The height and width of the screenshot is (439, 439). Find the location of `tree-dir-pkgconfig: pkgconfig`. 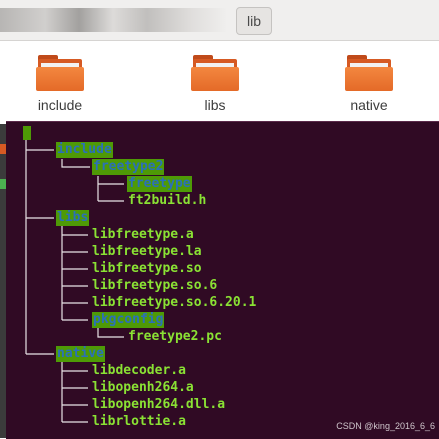

tree-dir-pkgconfig: pkgconfig is located at coordinates (128, 320).